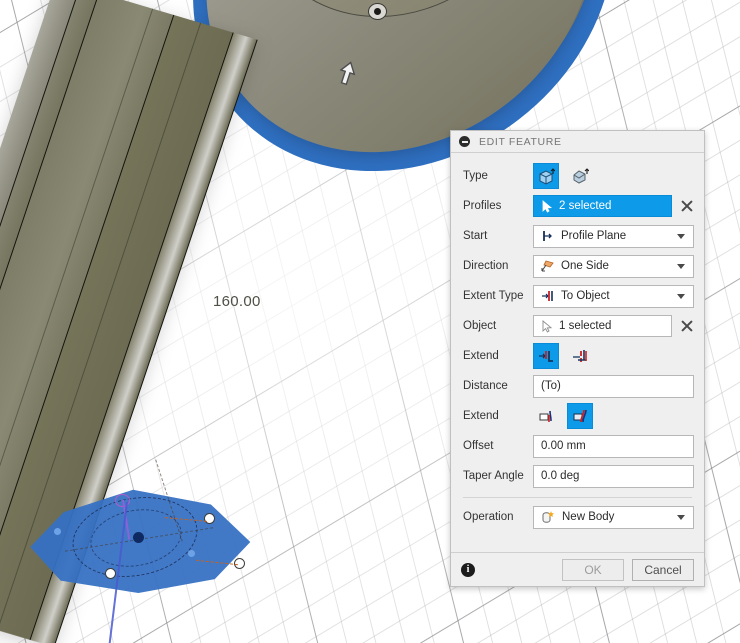  Describe the element at coordinates (481, 356) in the screenshot. I see `label-extend-start: Extend` at that location.